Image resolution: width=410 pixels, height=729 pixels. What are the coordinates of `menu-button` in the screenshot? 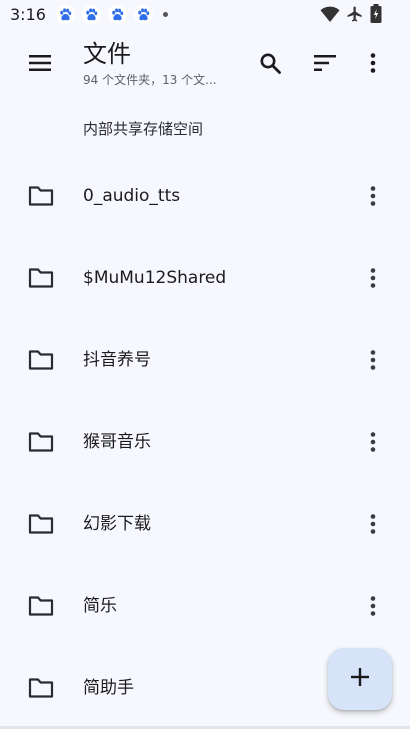 It's located at (40, 65).